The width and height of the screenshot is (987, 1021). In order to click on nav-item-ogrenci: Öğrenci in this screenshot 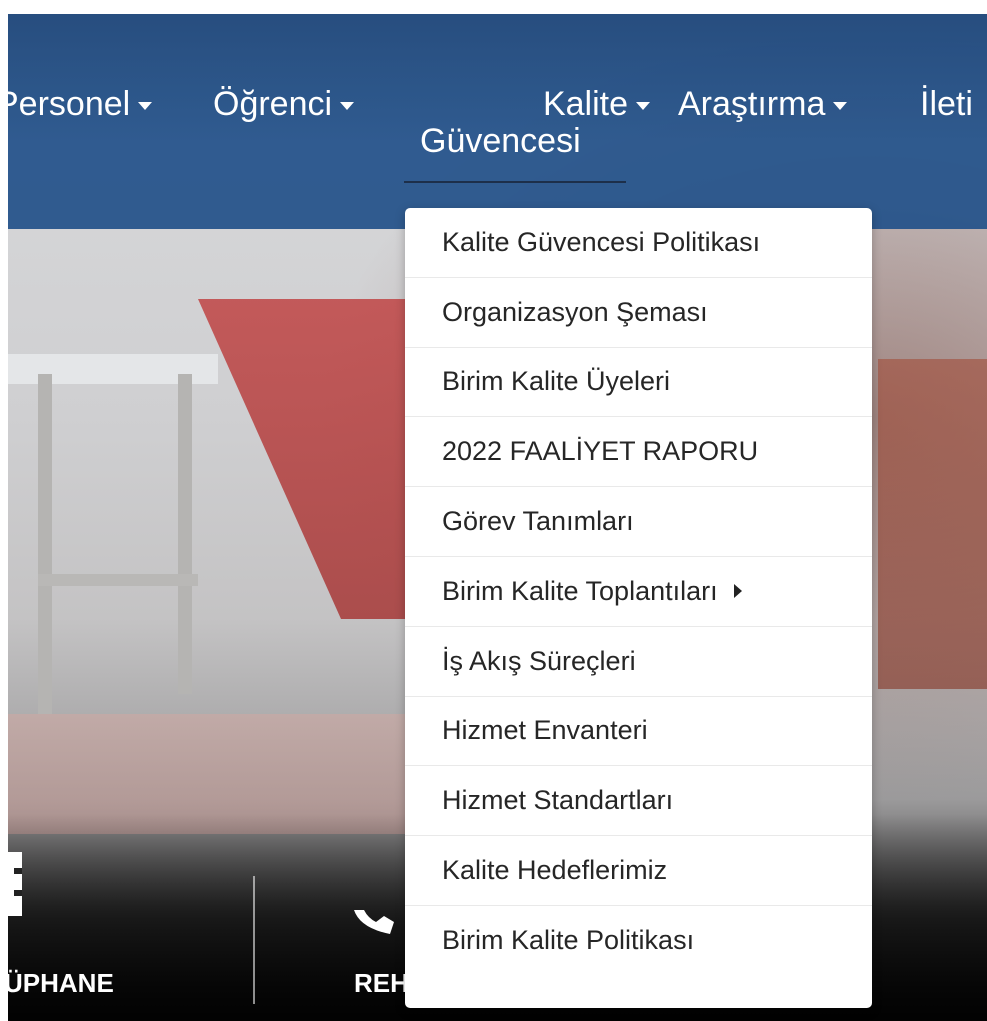, I will do `click(284, 104)`.